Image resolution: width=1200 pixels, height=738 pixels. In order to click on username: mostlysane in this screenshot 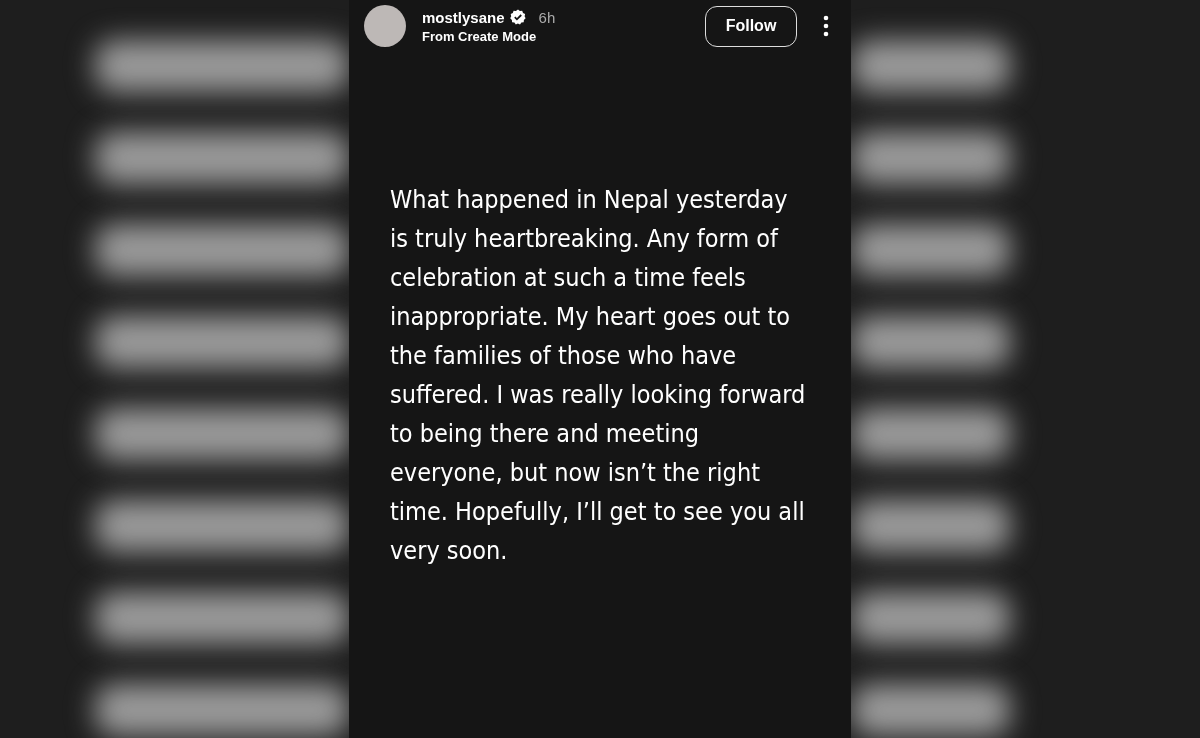, I will do `click(463, 17)`.